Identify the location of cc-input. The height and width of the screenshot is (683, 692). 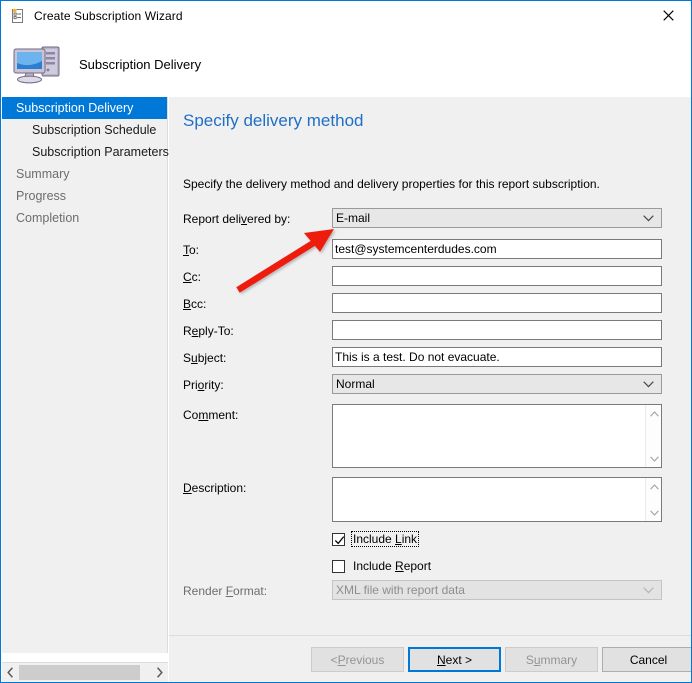
(497, 276).